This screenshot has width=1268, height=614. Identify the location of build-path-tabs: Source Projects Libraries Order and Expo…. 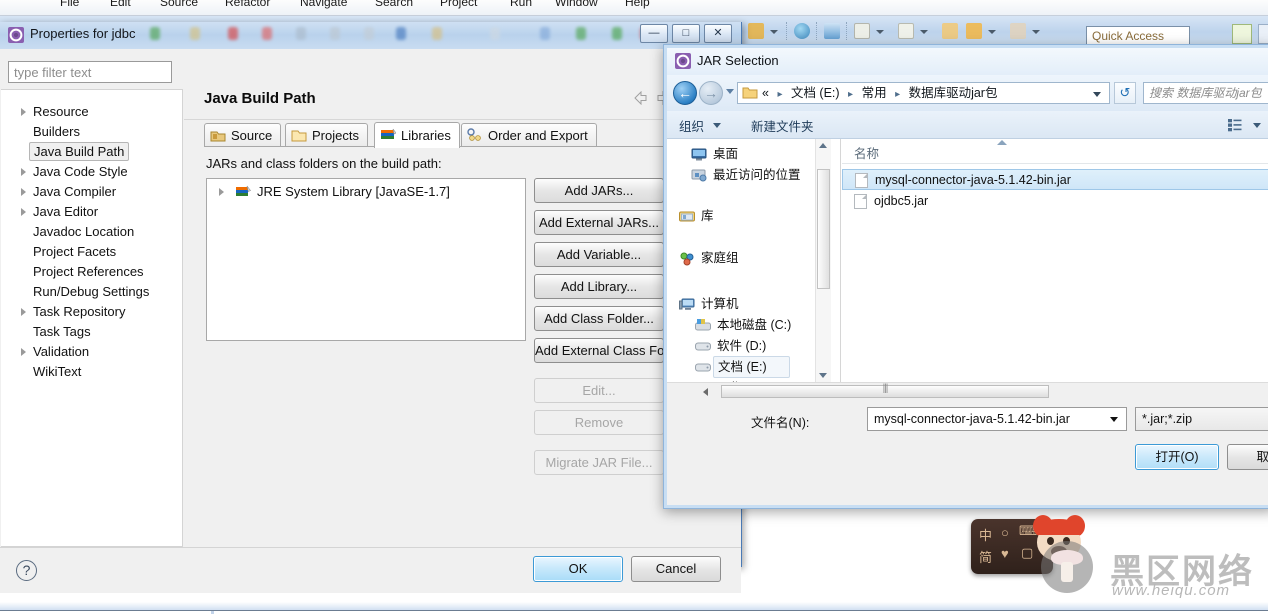
(464, 135).